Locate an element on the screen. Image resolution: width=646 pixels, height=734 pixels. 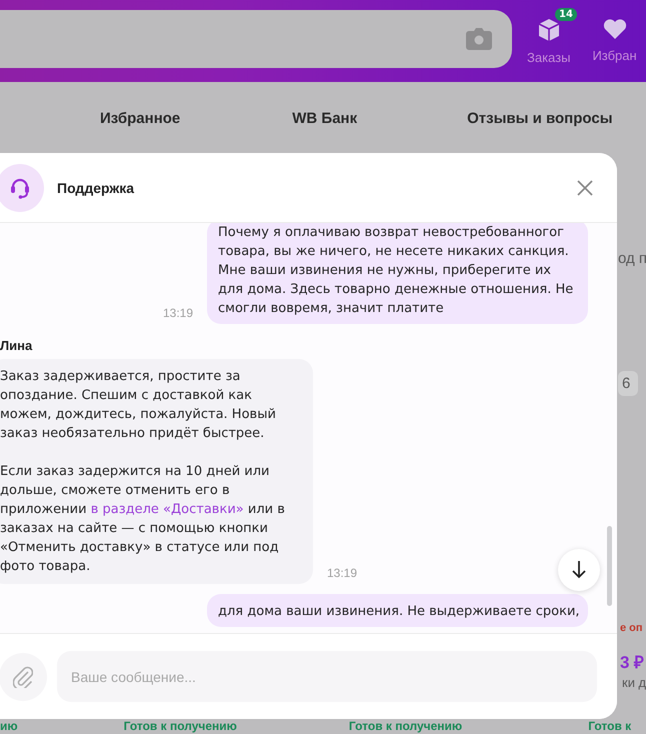
status-text: Готов к is located at coordinates (610, 726).